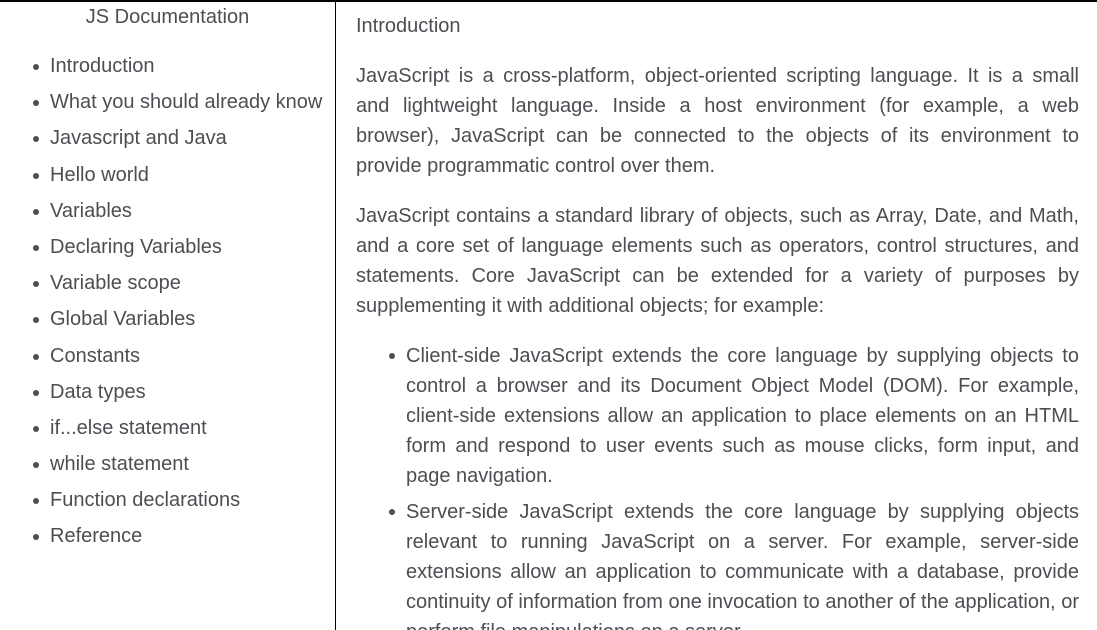 This screenshot has height=630, width=1097. I want to click on nav-link-javascript-and-java: Javascript and Java, so click(138, 138).